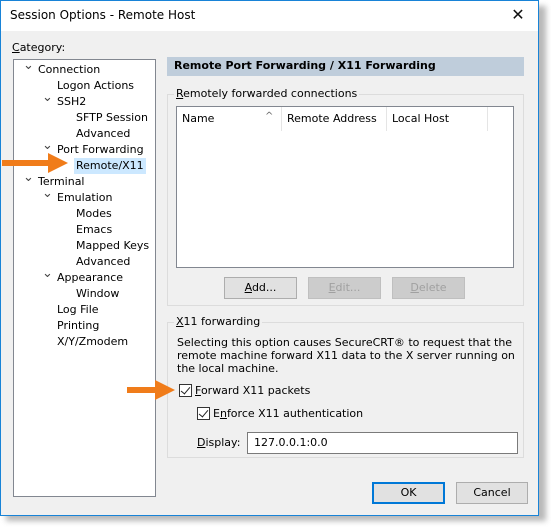 The width and height of the screenshot is (551, 527). What do you see at coordinates (203, 413) in the screenshot?
I see `enforce-auth-checkbox` at bounding box center [203, 413].